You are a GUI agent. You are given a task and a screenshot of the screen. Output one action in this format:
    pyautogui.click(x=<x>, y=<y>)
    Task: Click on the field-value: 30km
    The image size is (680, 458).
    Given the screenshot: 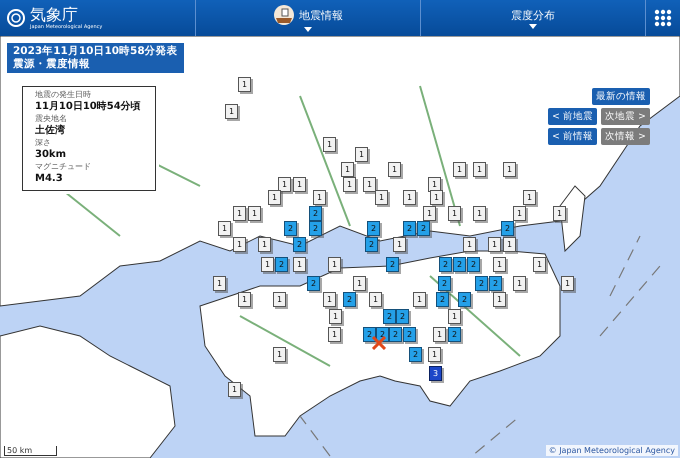 What is the action you would take?
    pyautogui.click(x=50, y=155)
    